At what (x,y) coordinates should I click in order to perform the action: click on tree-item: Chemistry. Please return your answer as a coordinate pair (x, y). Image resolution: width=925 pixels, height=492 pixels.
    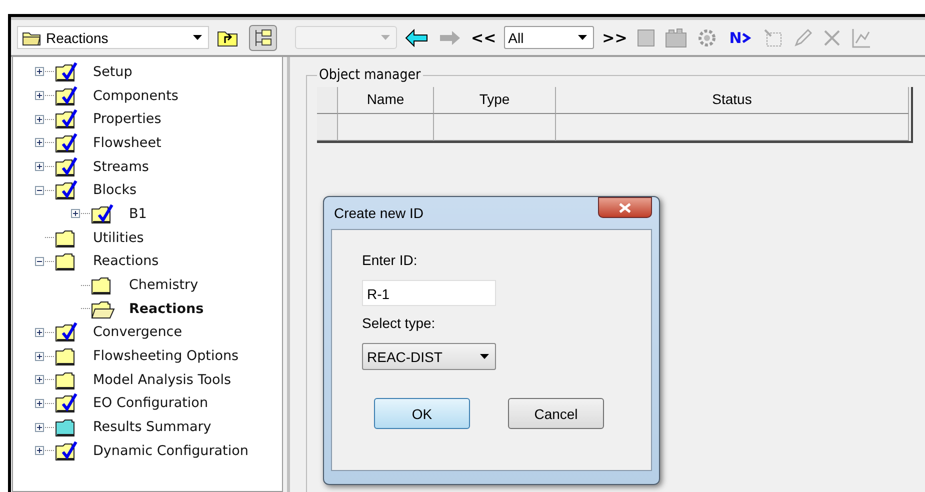
    Looking at the image, I should click on (163, 285).